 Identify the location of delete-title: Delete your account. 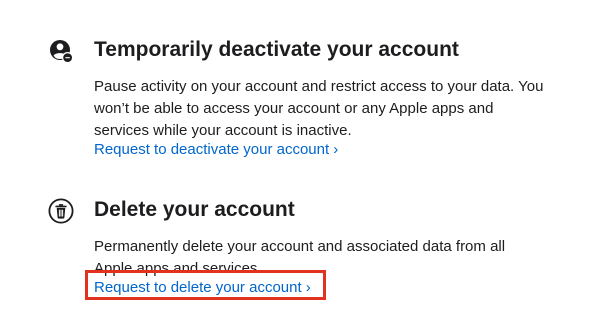
(194, 209).